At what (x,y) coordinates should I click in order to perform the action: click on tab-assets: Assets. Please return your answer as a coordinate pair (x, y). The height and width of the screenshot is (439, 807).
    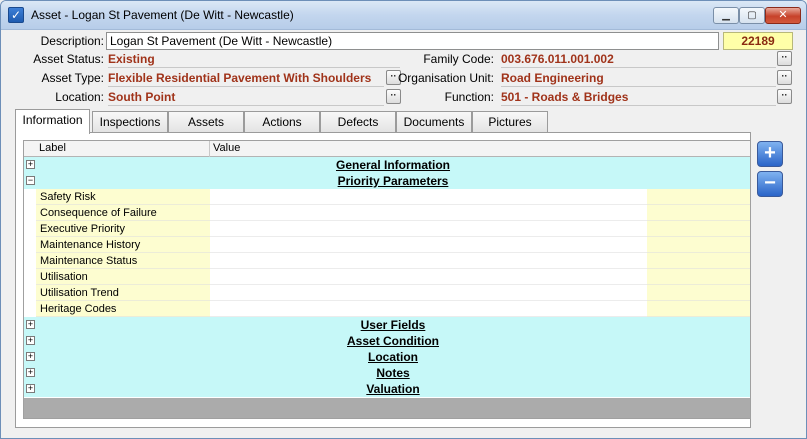
    Looking at the image, I should click on (206, 122).